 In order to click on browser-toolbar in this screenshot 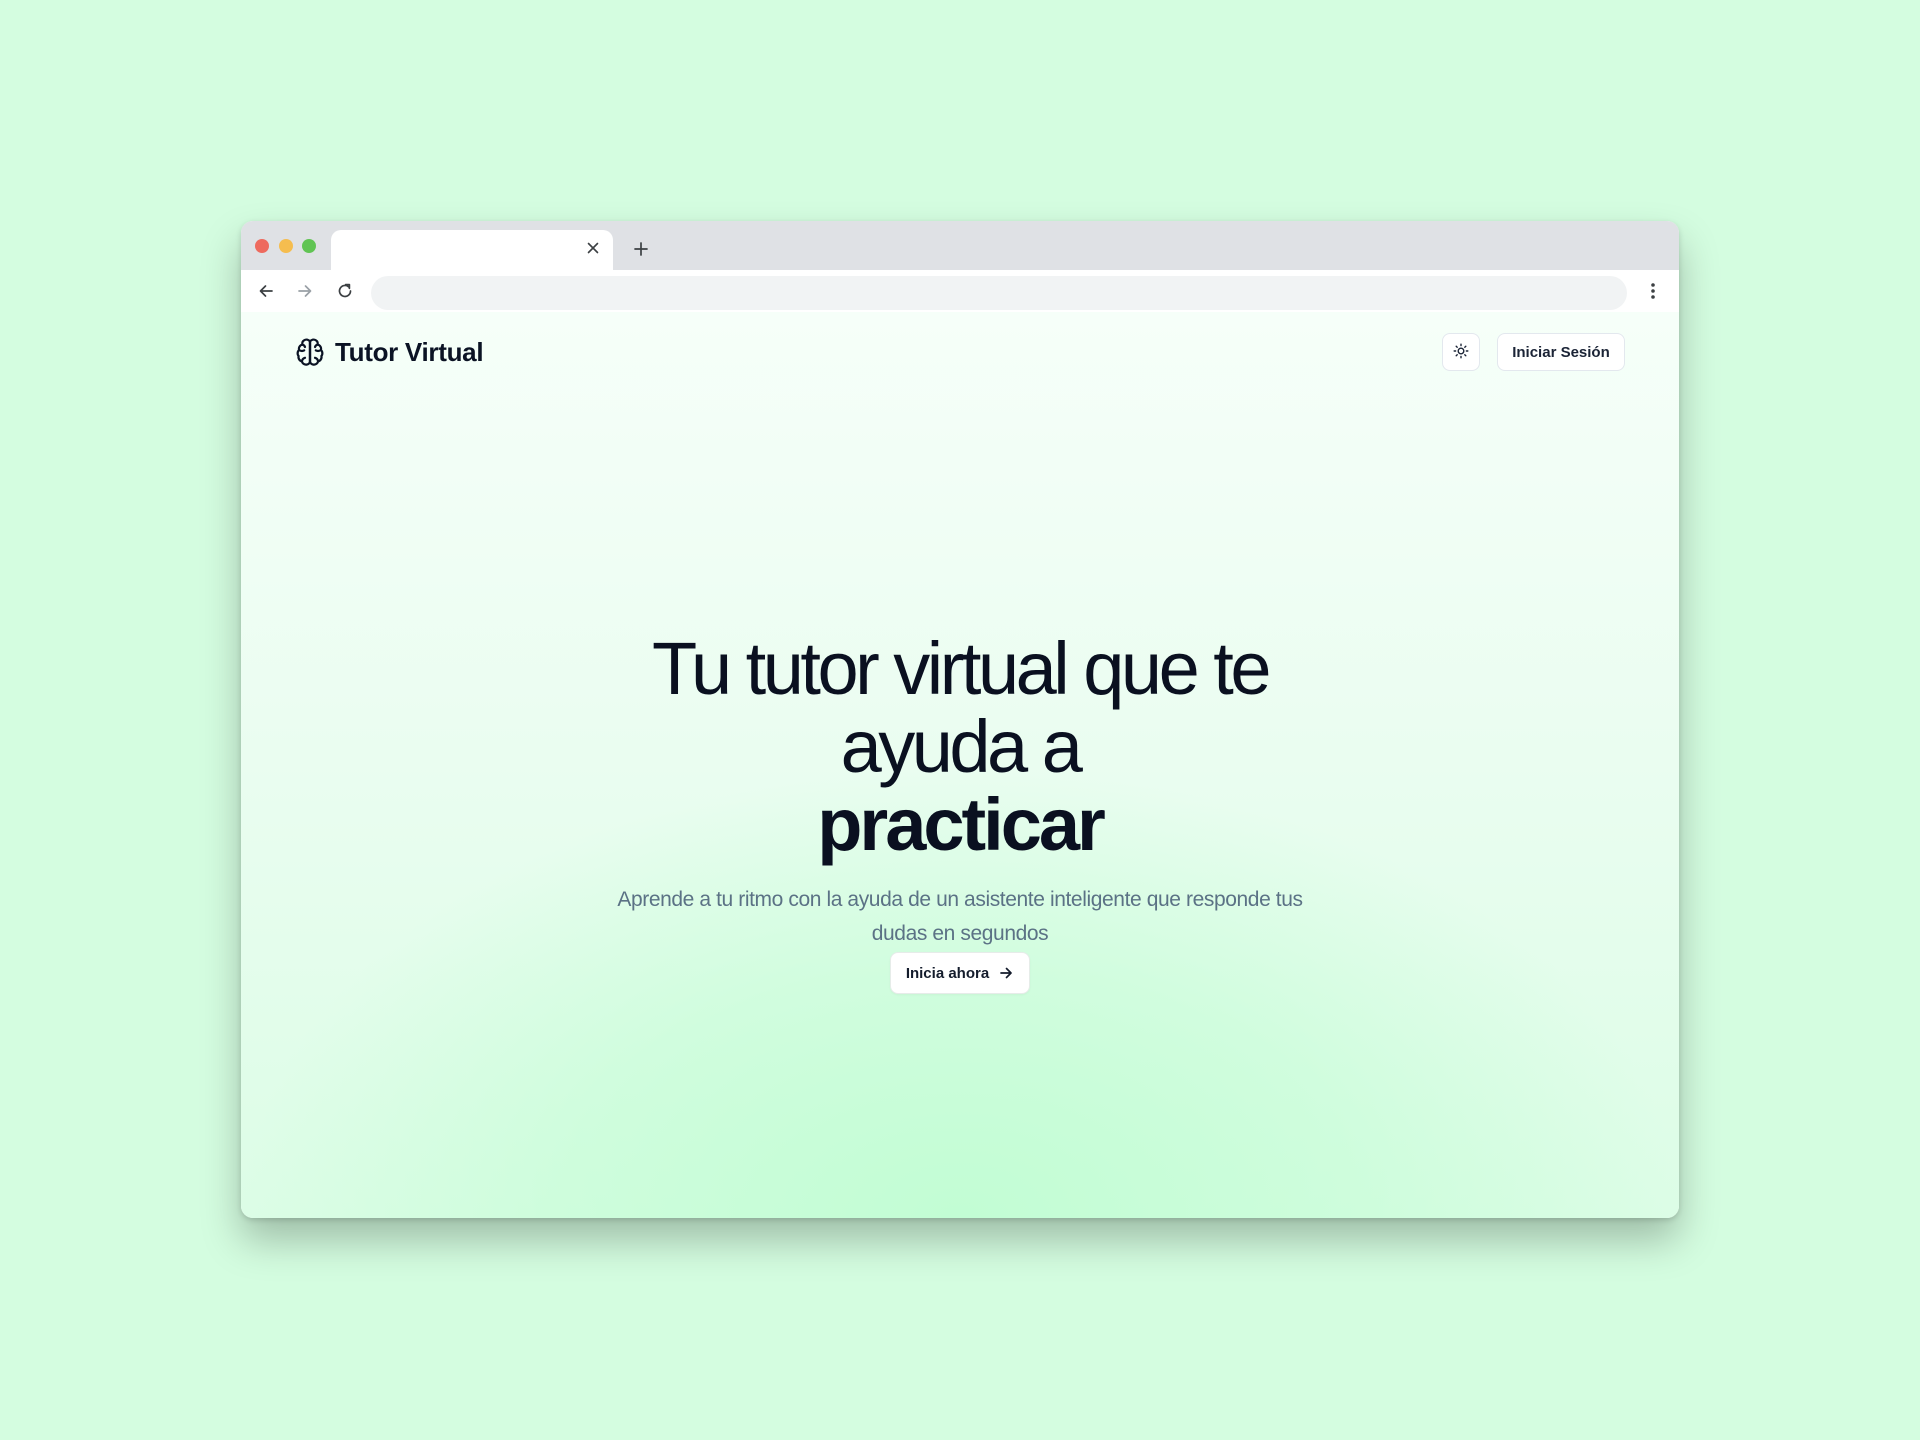, I will do `click(960, 291)`.